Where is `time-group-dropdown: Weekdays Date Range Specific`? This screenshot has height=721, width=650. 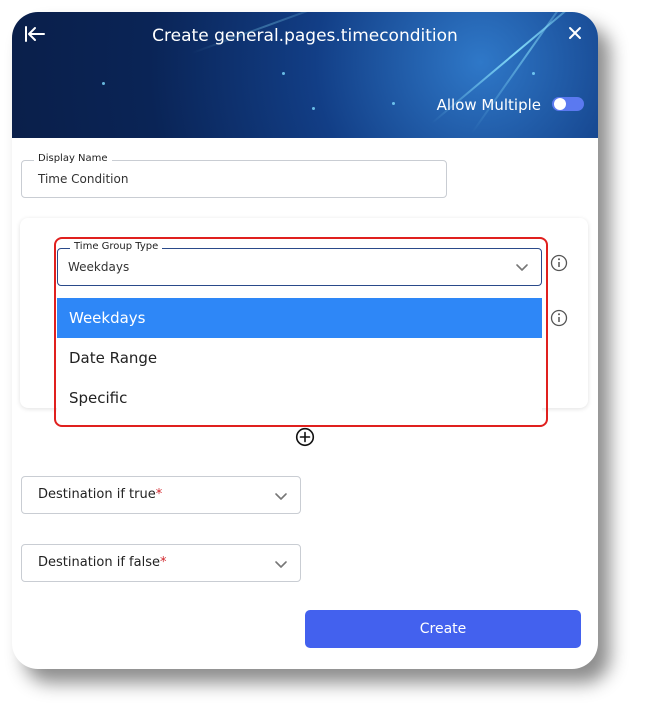 time-group-dropdown: Weekdays Date Range Specific is located at coordinates (299, 358).